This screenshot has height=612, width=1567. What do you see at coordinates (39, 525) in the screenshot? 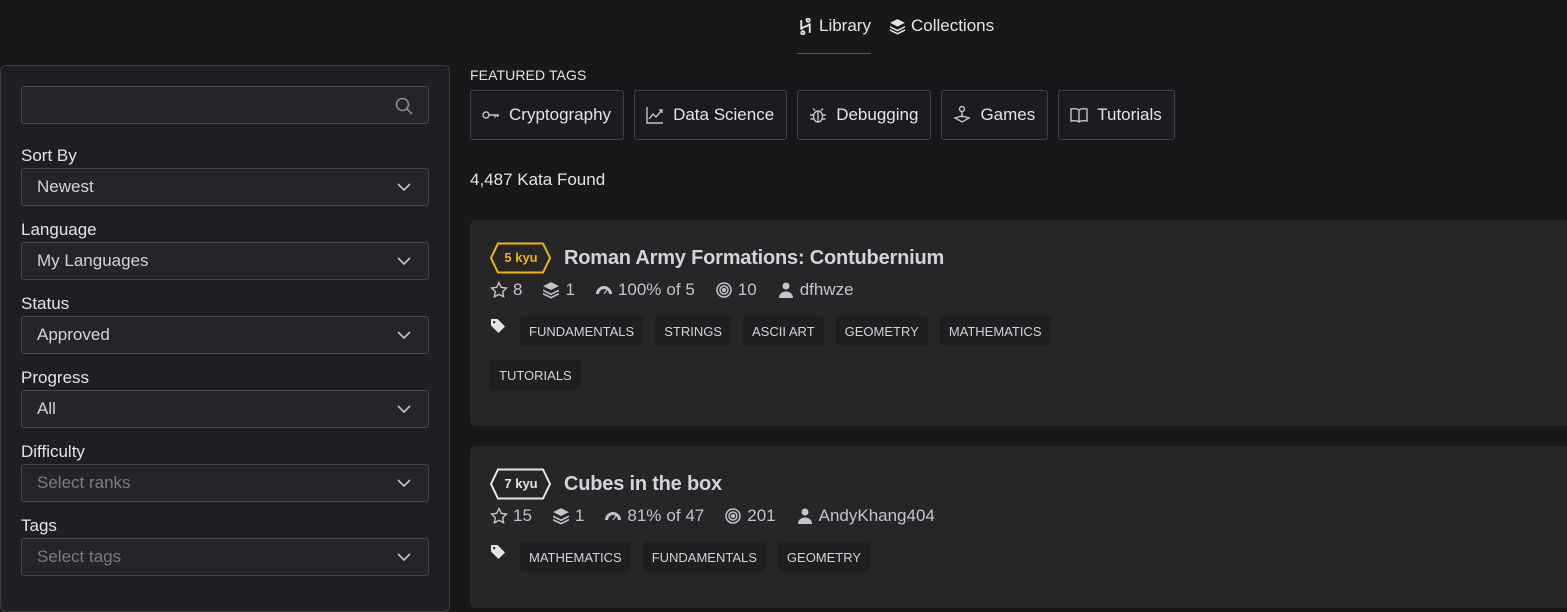
I see `filter-label: Tags` at bounding box center [39, 525].